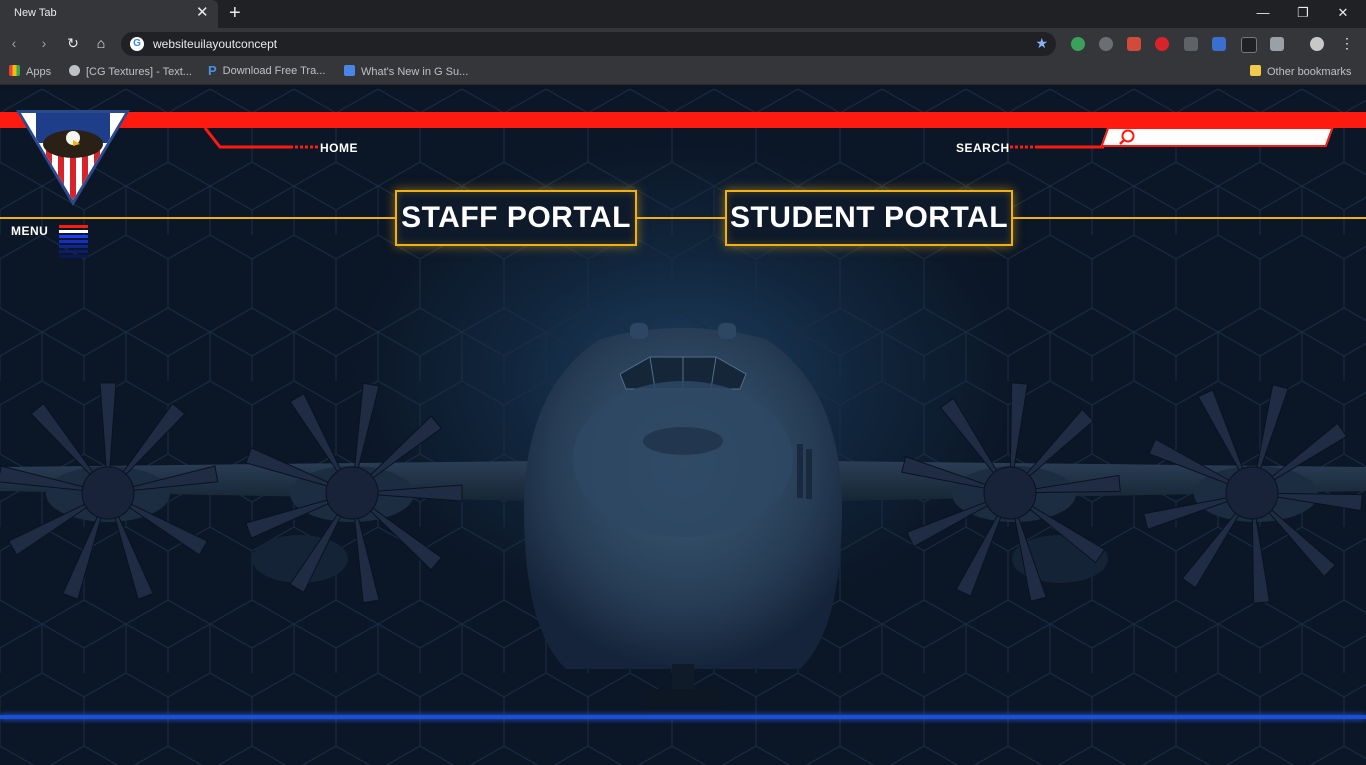 The width and height of the screenshot is (1366, 765). What do you see at coordinates (1263, 13) in the screenshot?
I see `minimize-button: —` at bounding box center [1263, 13].